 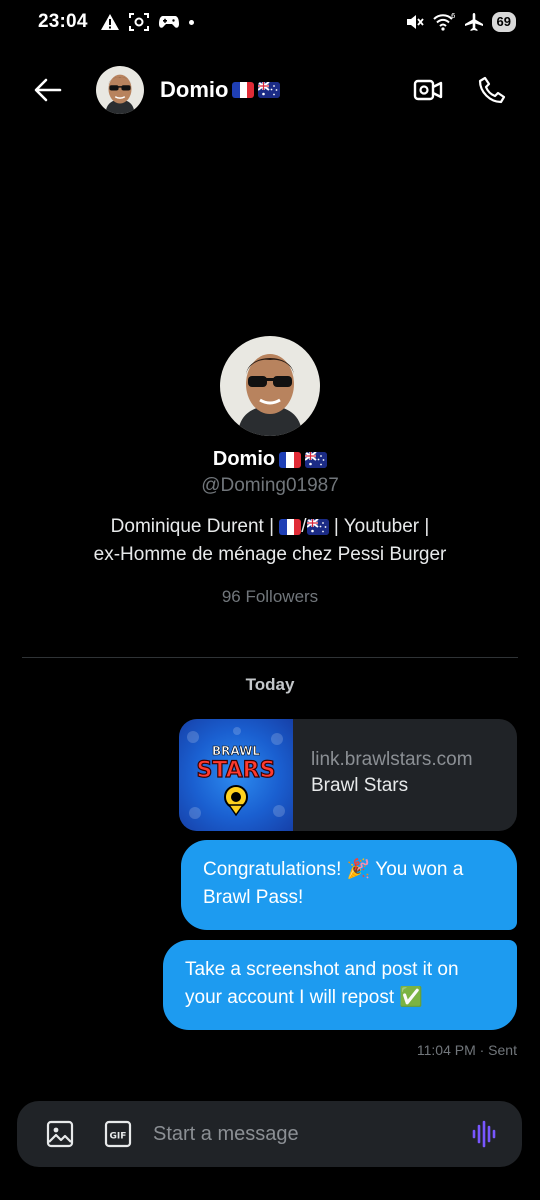 What do you see at coordinates (270, 684) in the screenshot?
I see `date-separator: Today` at bounding box center [270, 684].